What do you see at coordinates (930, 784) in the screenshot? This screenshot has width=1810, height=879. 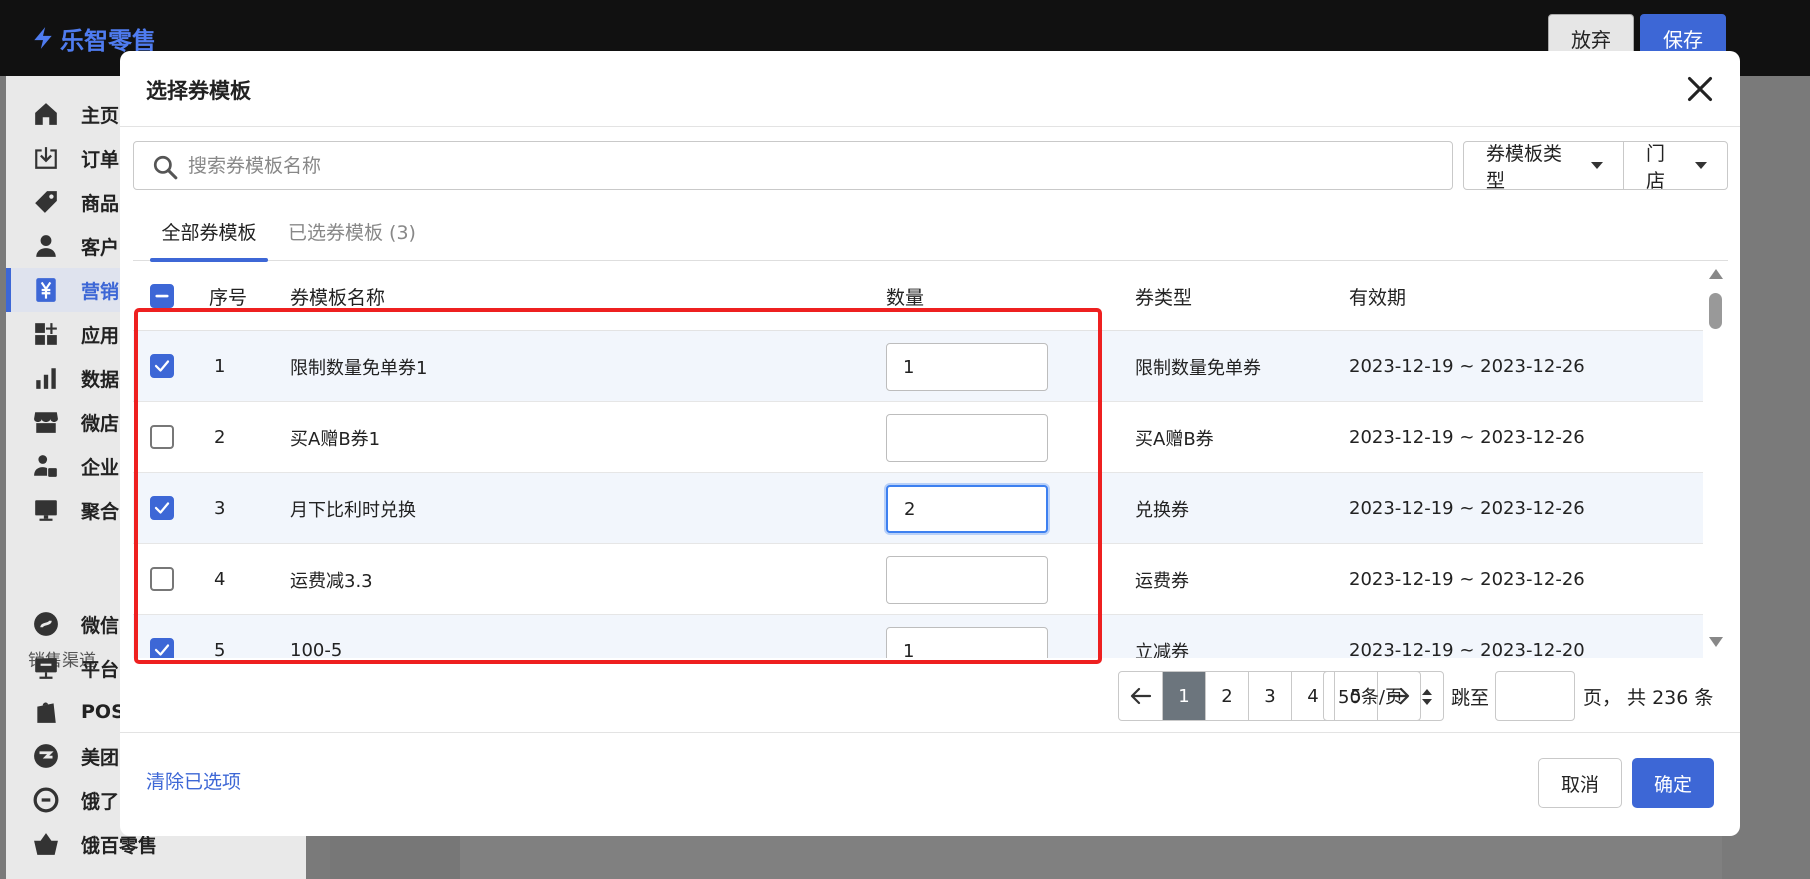 I see `dialog-footer: 清除已选项 取消 确定` at bounding box center [930, 784].